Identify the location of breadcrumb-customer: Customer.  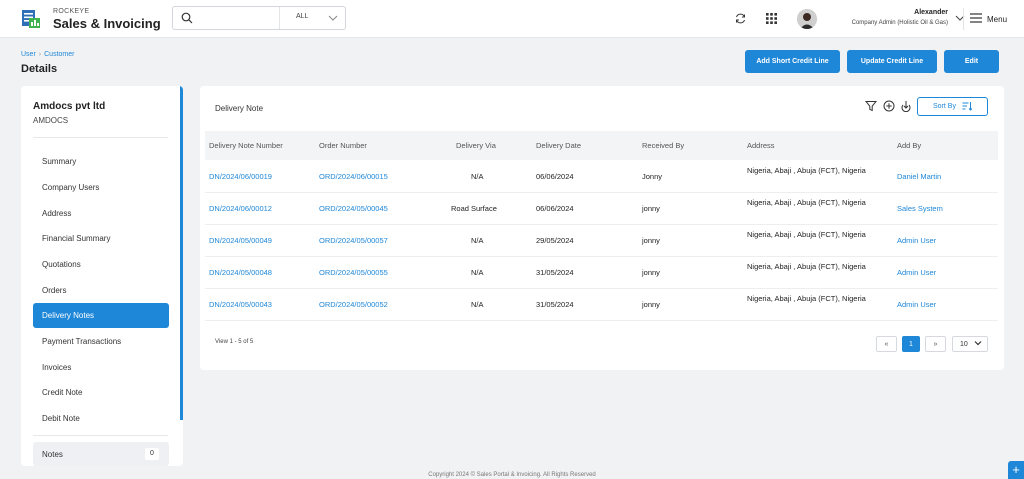
(59, 54).